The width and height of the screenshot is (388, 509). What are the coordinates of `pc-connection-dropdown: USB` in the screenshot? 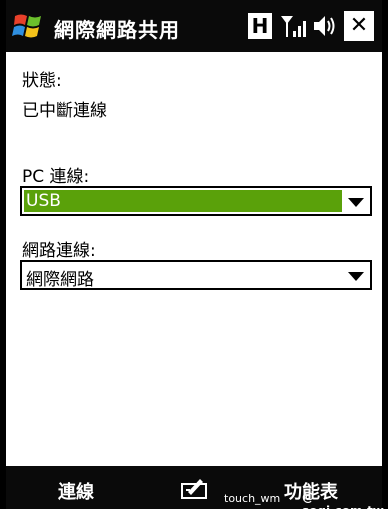 It's located at (196, 201).